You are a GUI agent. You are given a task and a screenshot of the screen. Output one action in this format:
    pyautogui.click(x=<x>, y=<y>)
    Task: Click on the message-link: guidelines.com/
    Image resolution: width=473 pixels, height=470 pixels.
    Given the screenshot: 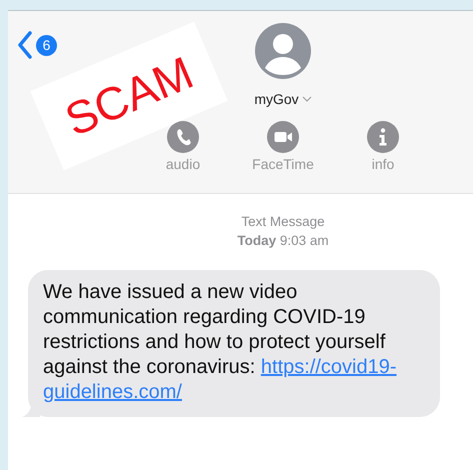 What is the action you would take?
    pyautogui.click(x=112, y=392)
    